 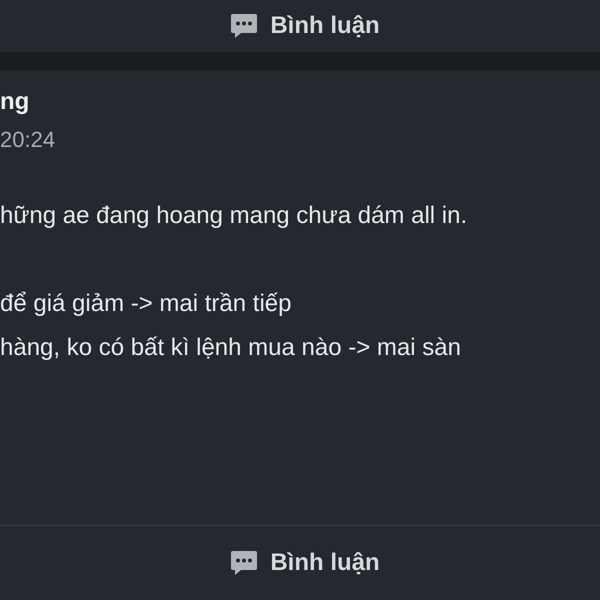 What do you see at coordinates (234, 216) in the screenshot?
I see `post-text: hững ae đang hoang mang chưa dám all in.` at bounding box center [234, 216].